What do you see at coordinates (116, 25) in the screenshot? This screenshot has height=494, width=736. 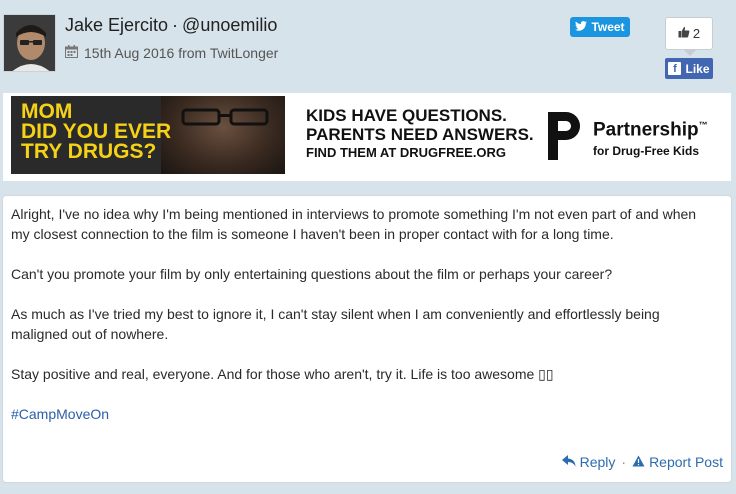 I see `author-name: Jake Ejercito` at bounding box center [116, 25].